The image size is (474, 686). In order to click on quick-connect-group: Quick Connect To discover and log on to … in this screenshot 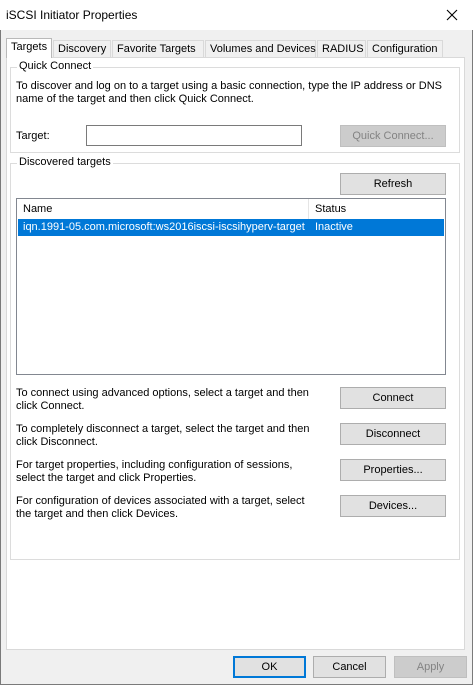, I will do `click(235, 106)`.